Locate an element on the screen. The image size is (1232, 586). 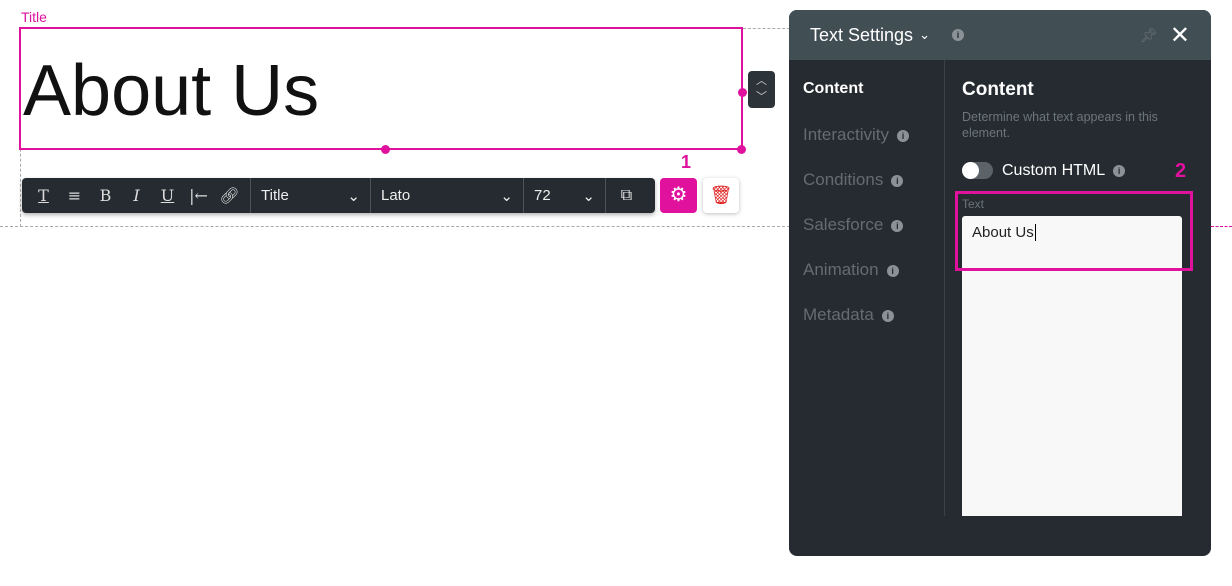
callout-1: 1 is located at coordinates (686, 162).